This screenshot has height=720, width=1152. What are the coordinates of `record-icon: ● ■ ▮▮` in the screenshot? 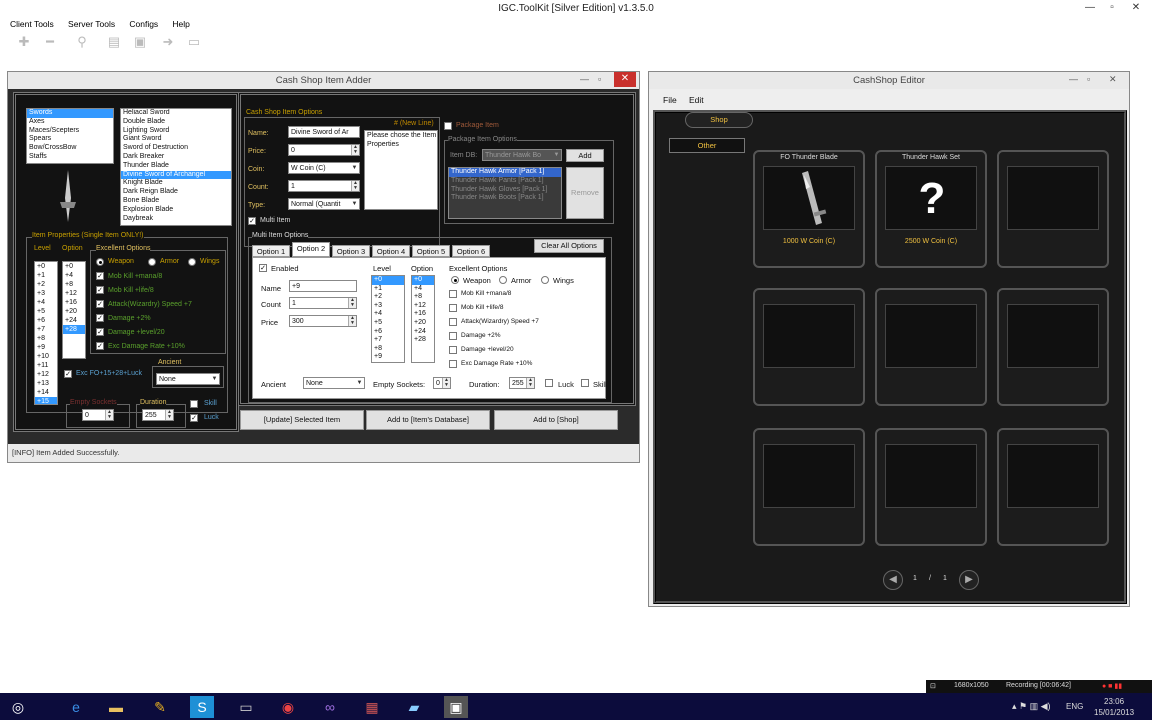 It's located at (1112, 686).